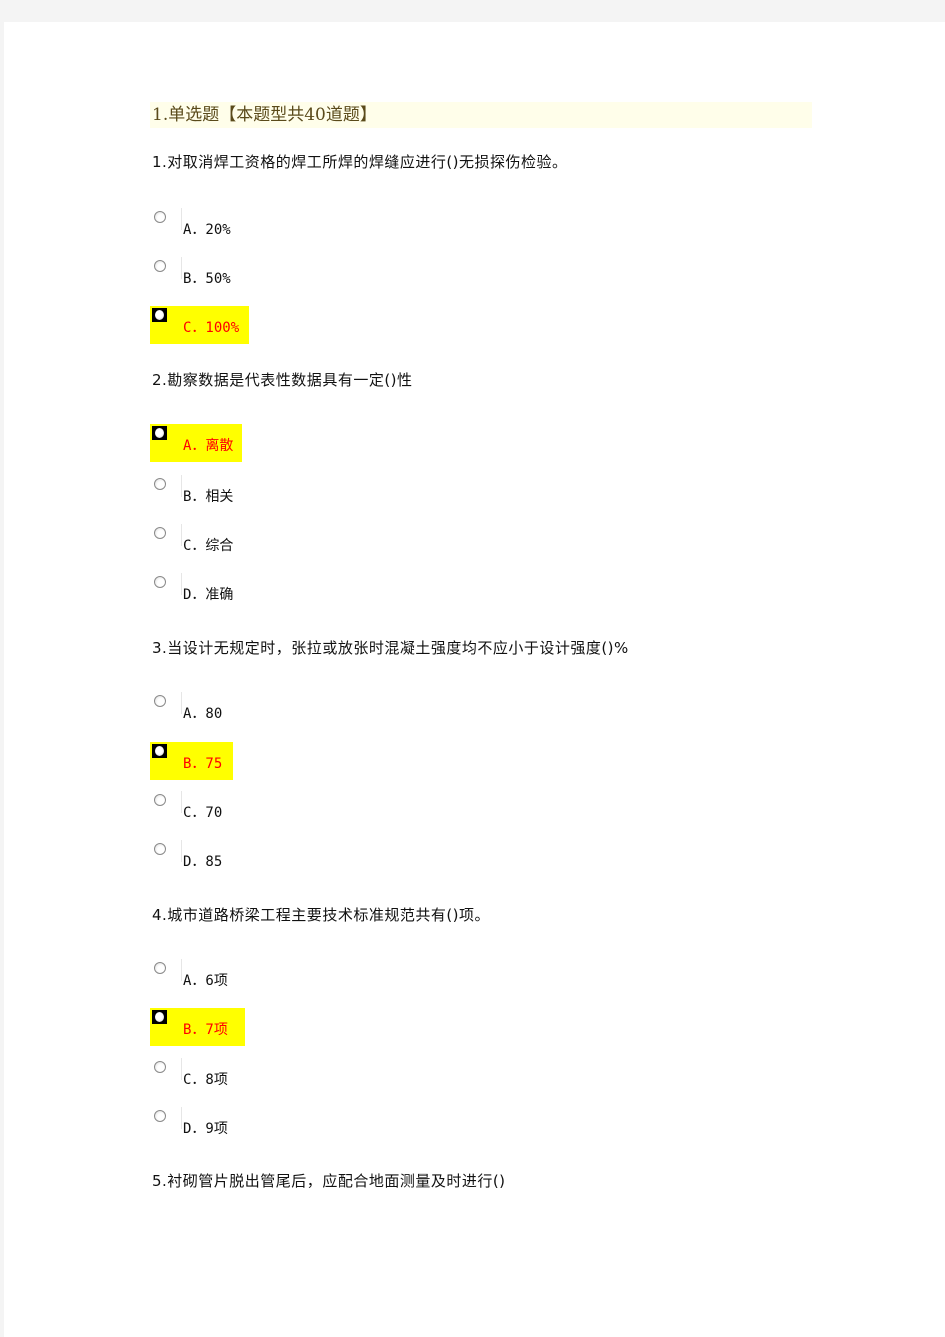 This screenshot has height=1337, width=945. What do you see at coordinates (360, 162) in the screenshot?
I see `question-text: 1.对取消焊工资格的焊工所焊的焊缝应进行()无损探伤检验。` at bounding box center [360, 162].